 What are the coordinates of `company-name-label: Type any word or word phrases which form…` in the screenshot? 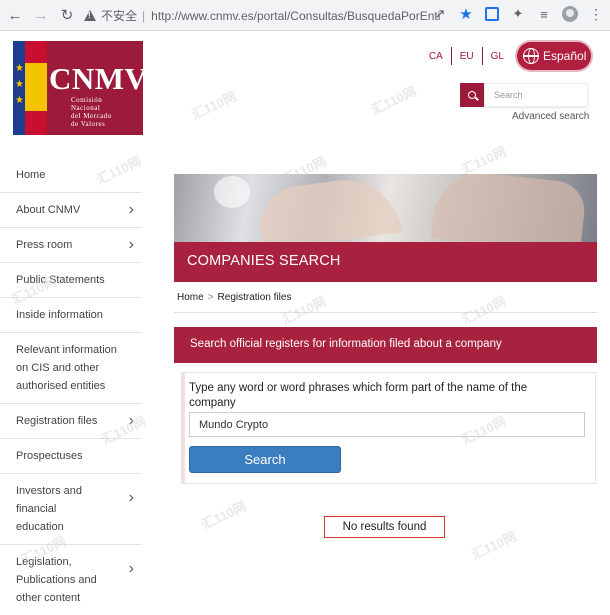 It's located at (358, 395).